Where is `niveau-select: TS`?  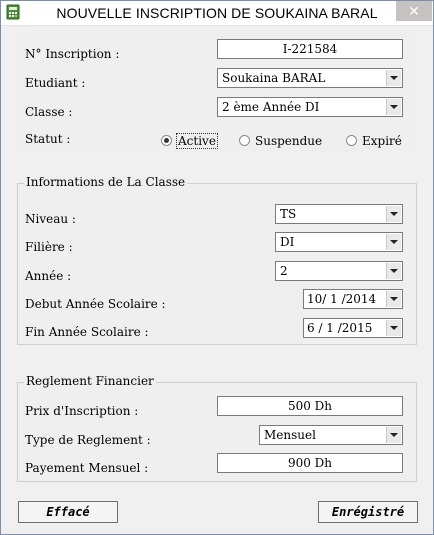 niveau-select: TS is located at coordinates (339, 214).